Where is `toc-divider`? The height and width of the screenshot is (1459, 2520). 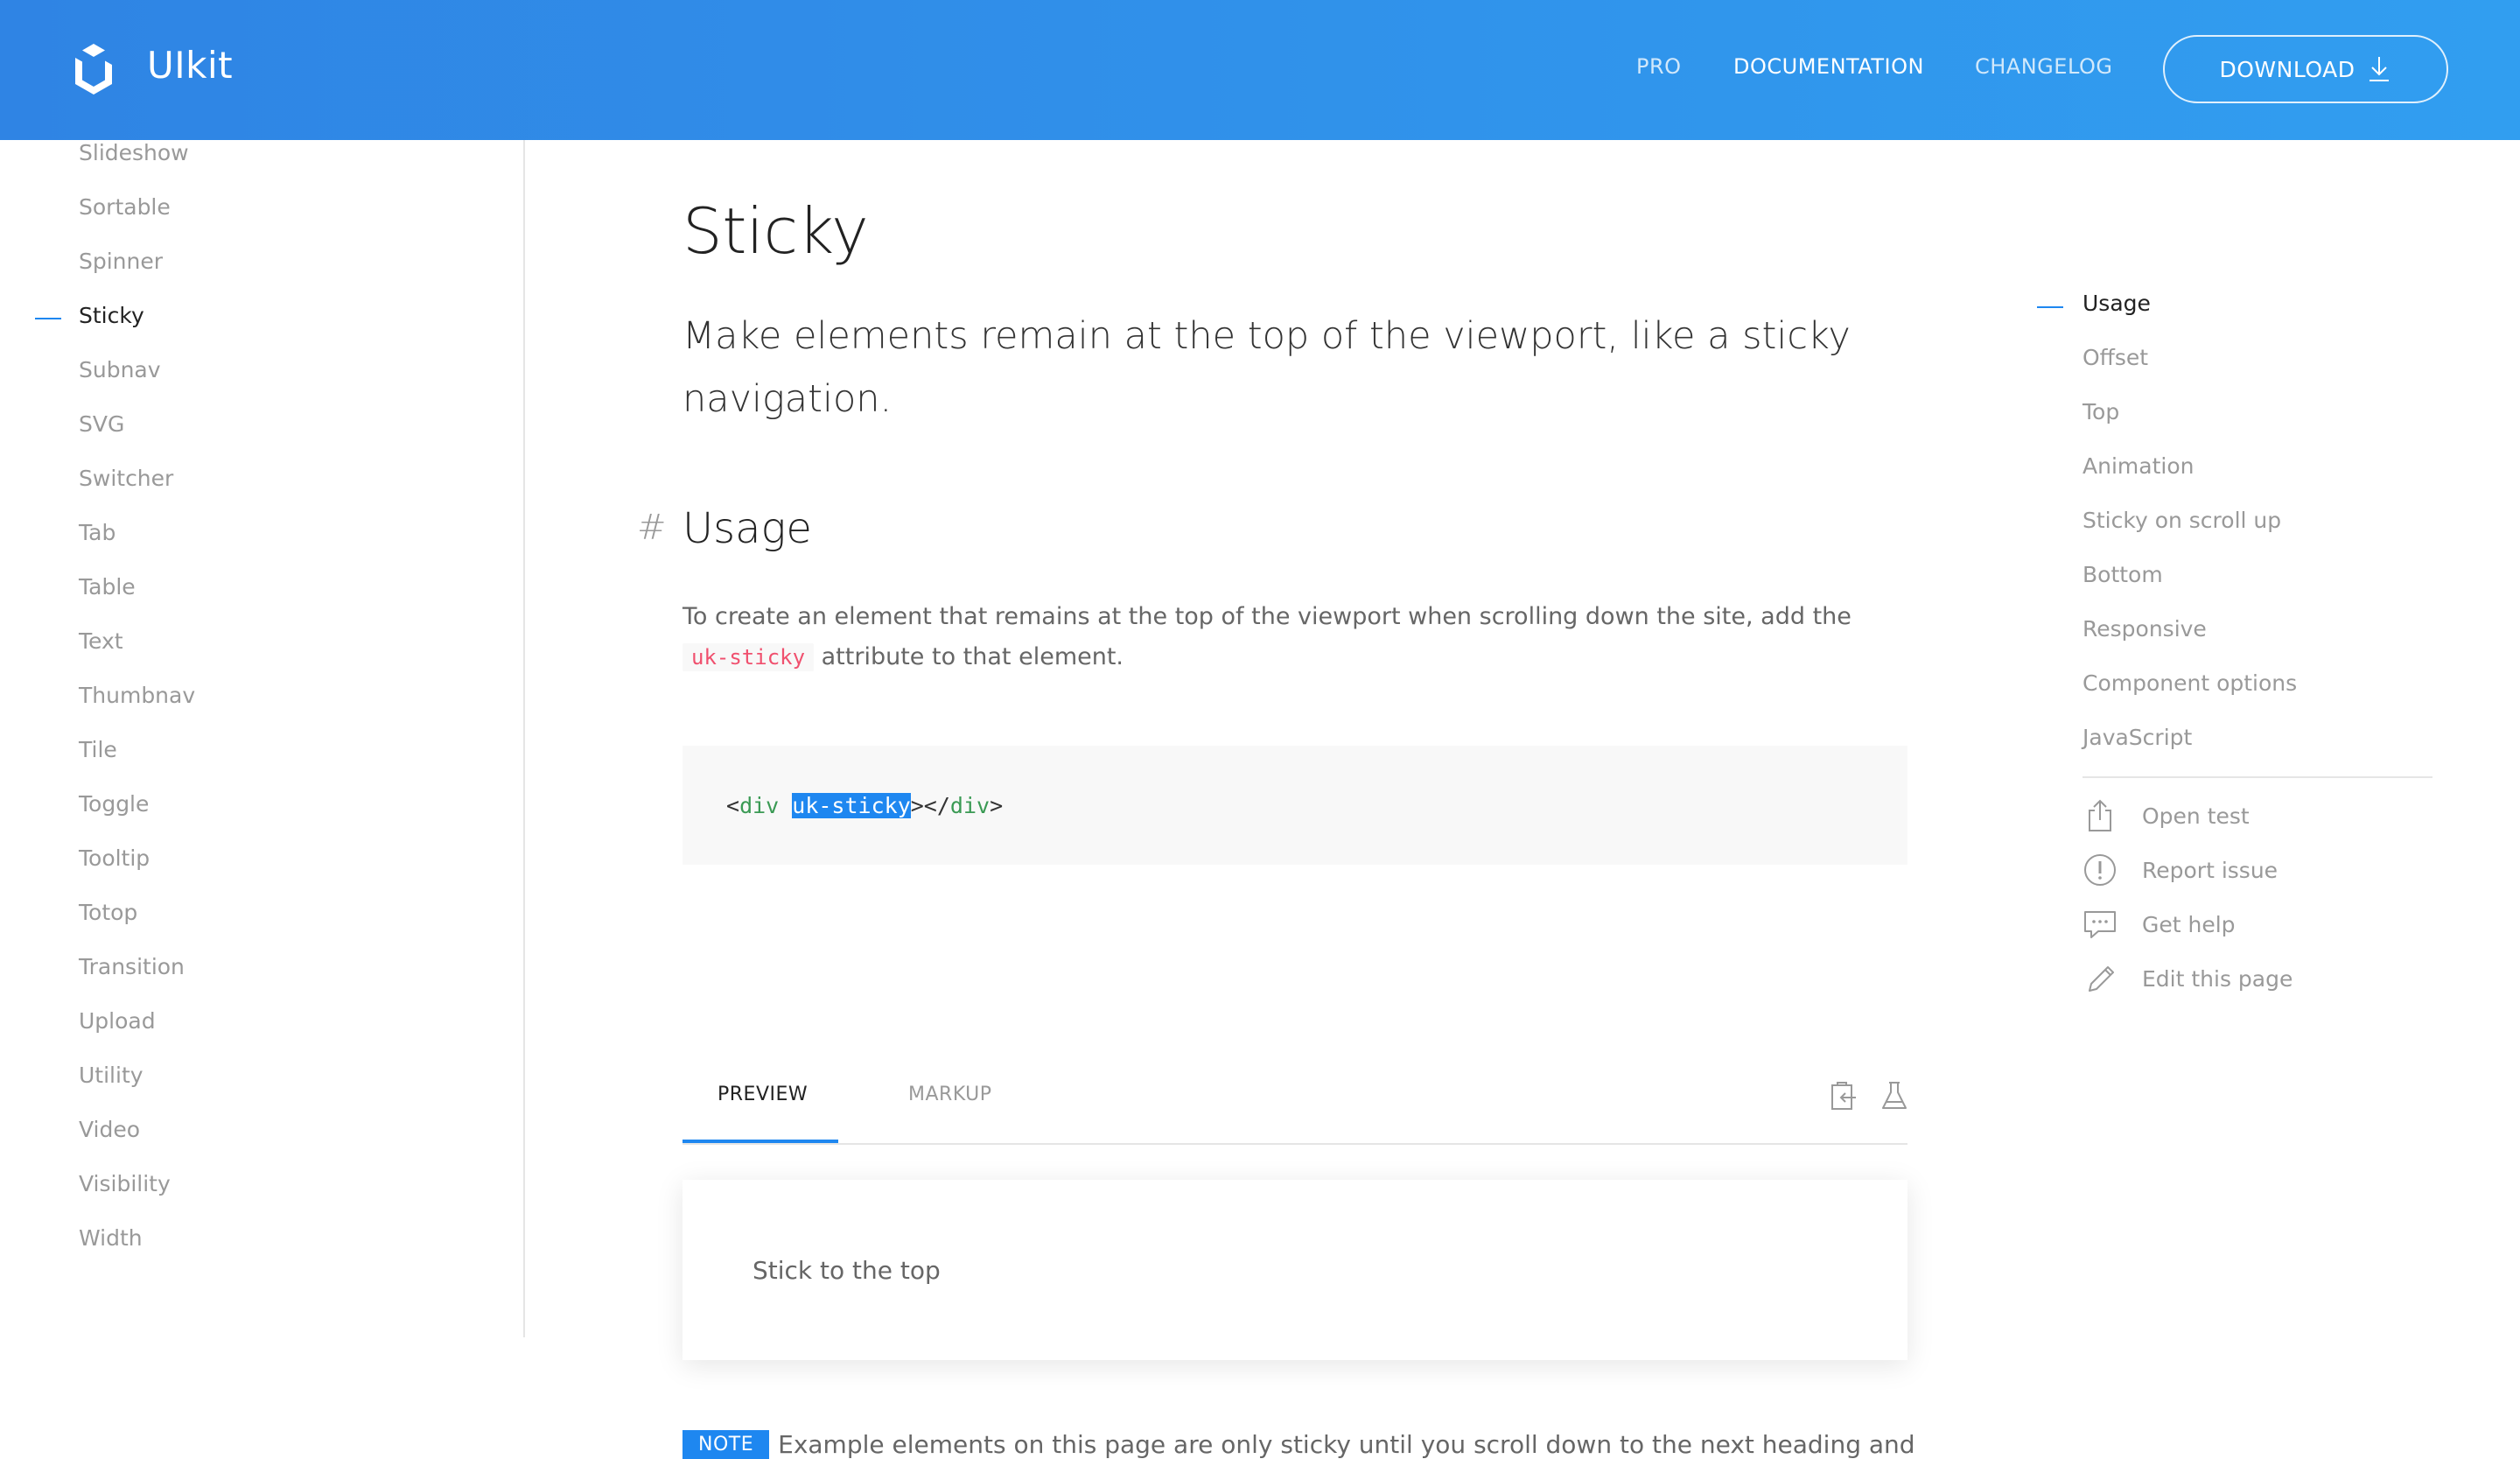
toc-divider is located at coordinates (2257, 777).